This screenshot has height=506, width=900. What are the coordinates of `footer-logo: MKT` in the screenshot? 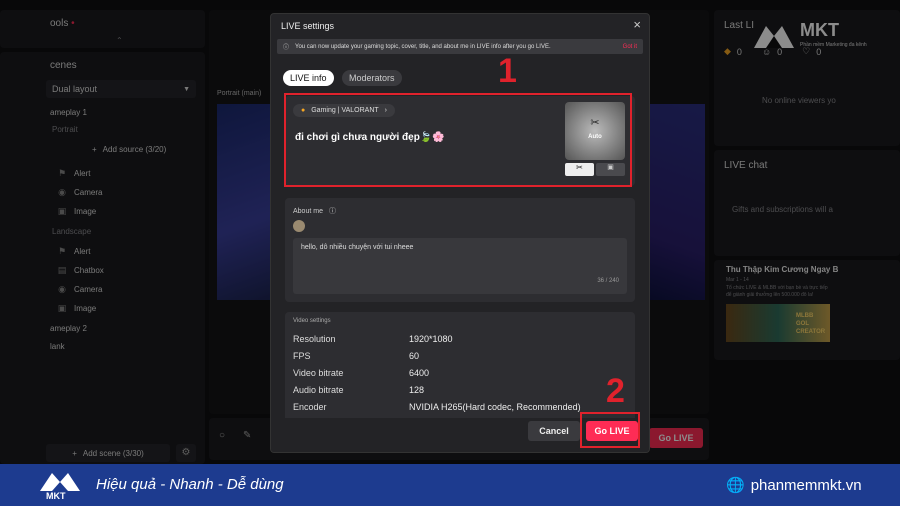 It's located at (60, 486).